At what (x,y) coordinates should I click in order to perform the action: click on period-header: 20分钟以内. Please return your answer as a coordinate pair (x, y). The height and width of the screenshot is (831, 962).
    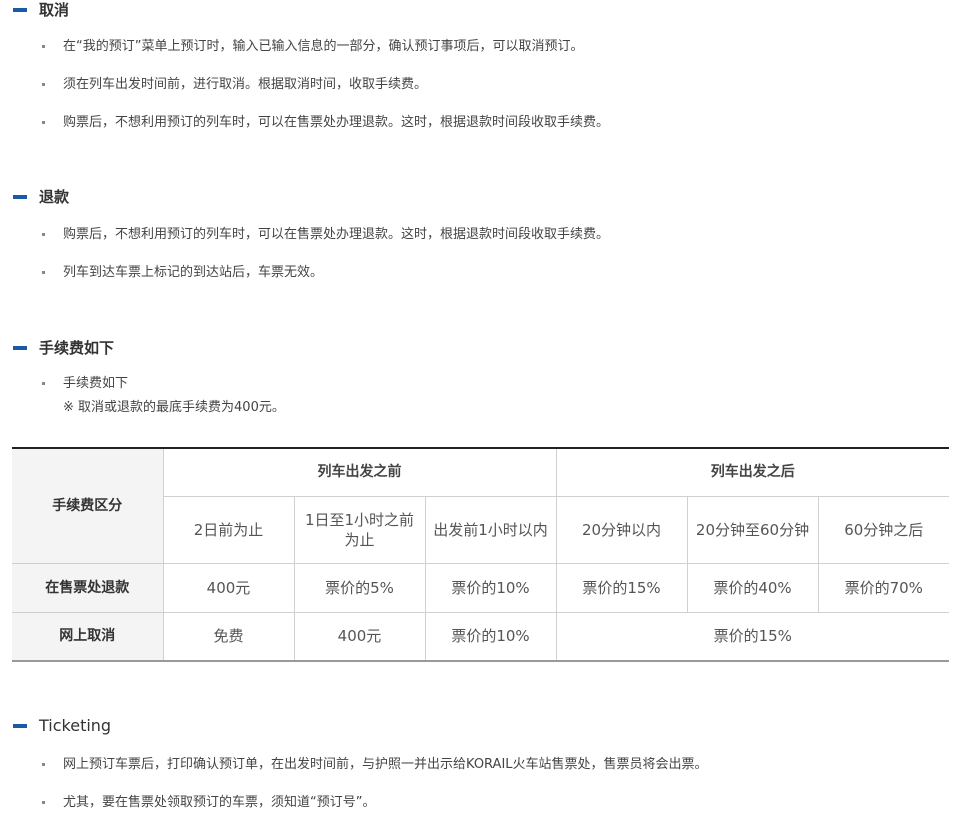
    Looking at the image, I should click on (621, 529).